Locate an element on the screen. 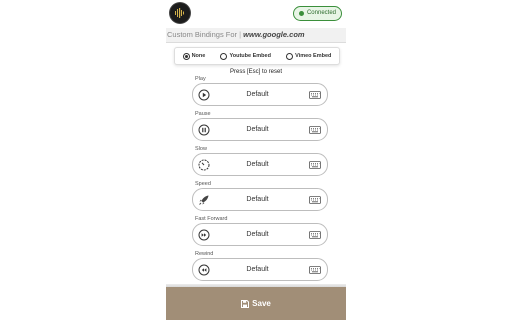  radio-label: Youtube Embed is located at coordinates (250, 56).